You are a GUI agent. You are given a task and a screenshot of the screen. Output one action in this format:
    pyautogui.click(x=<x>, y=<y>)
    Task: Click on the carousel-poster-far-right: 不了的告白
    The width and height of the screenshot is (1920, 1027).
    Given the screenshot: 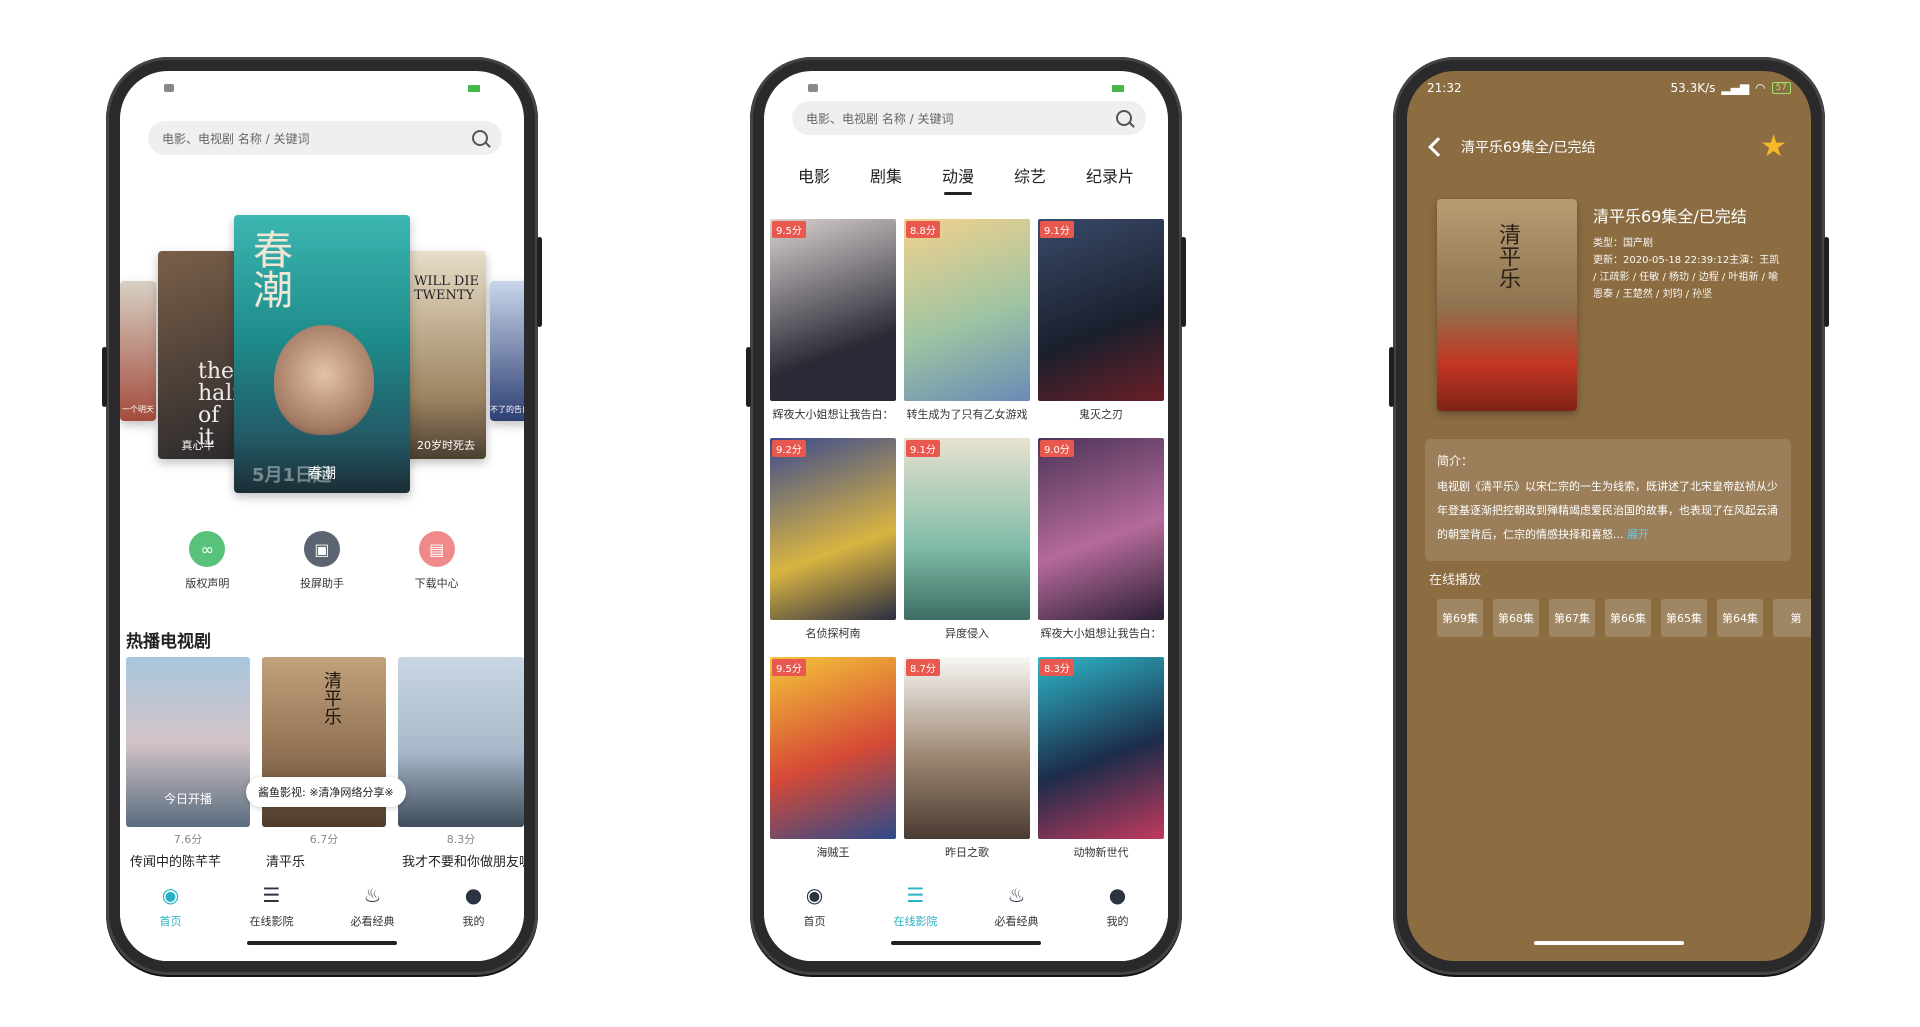 What is the action you would take?
    pyautogui.click(x=507, y=351)
    